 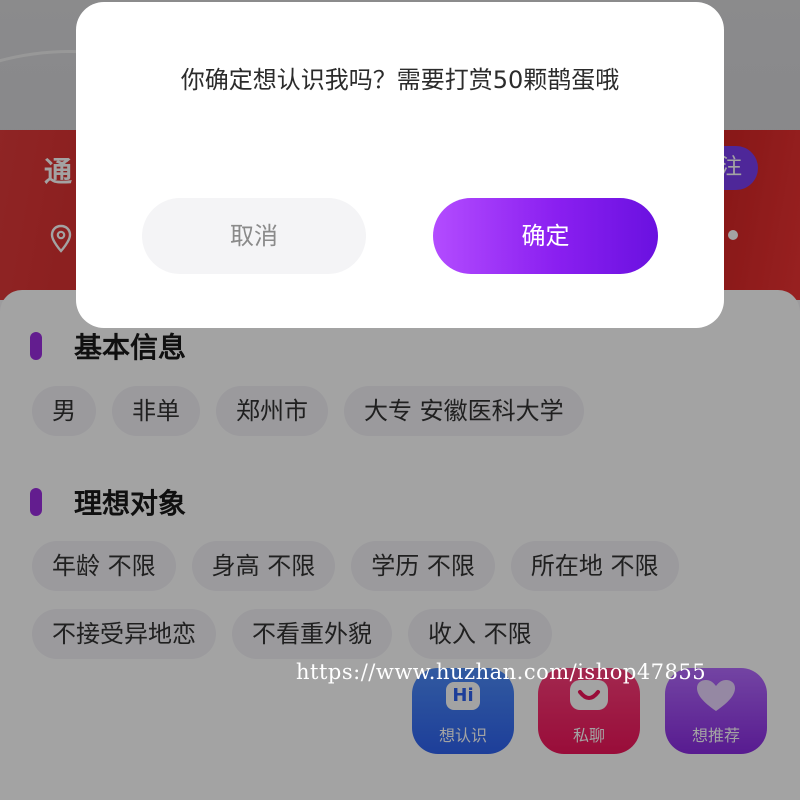 I want to click on watermark: https://www.huzhan.com/ishop47855, so click(x=501, y=672).